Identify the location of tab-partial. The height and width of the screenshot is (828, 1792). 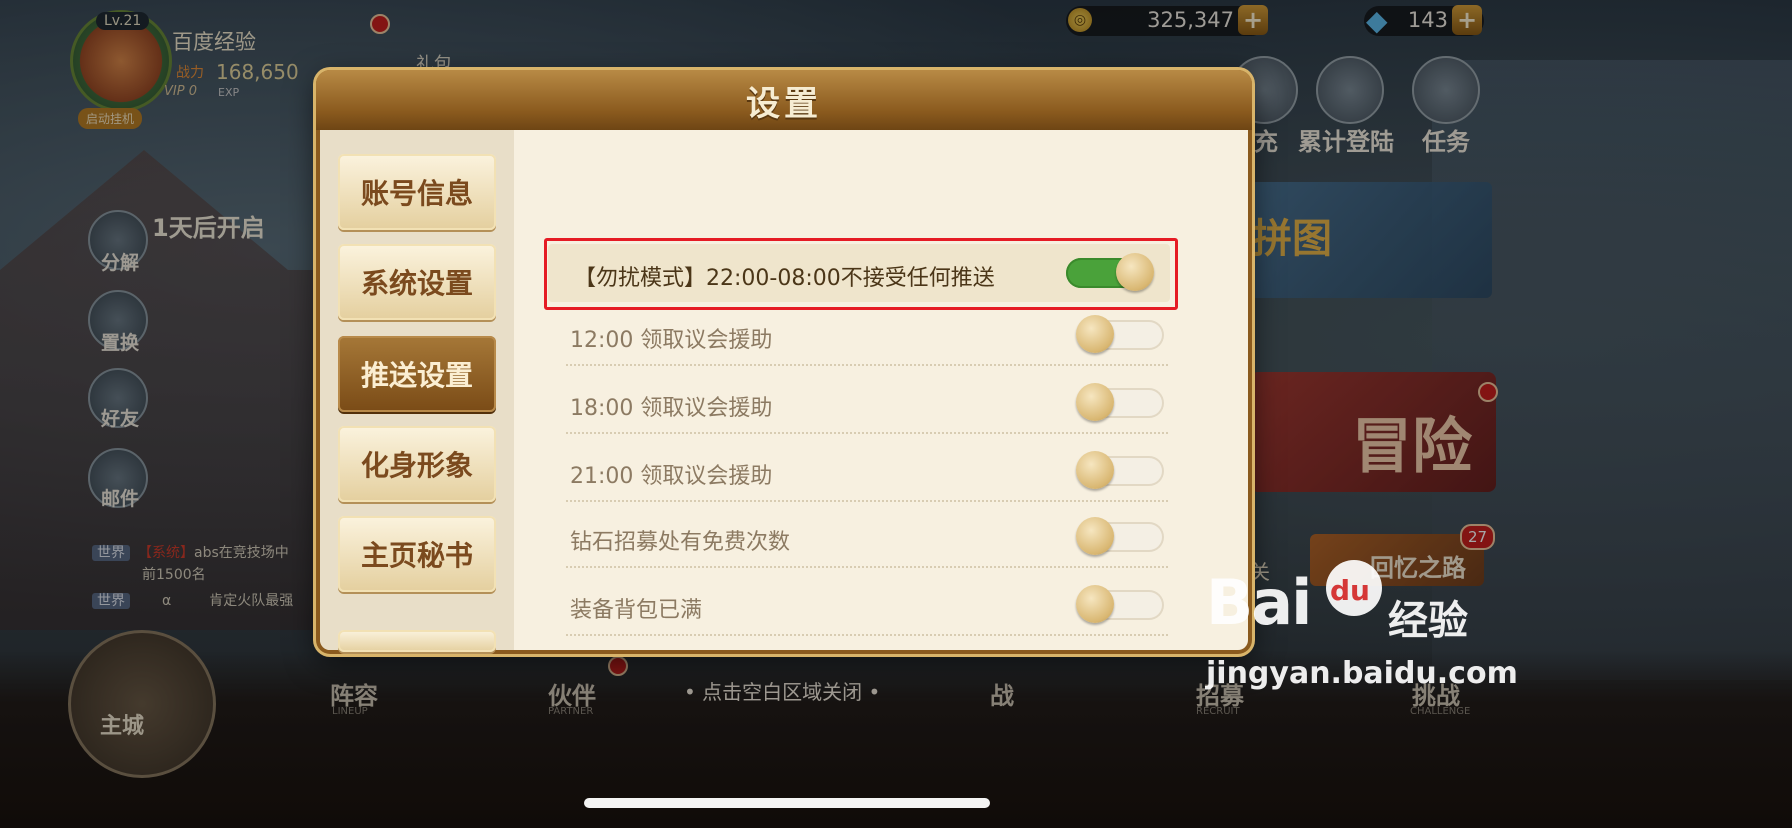
(417, 641).